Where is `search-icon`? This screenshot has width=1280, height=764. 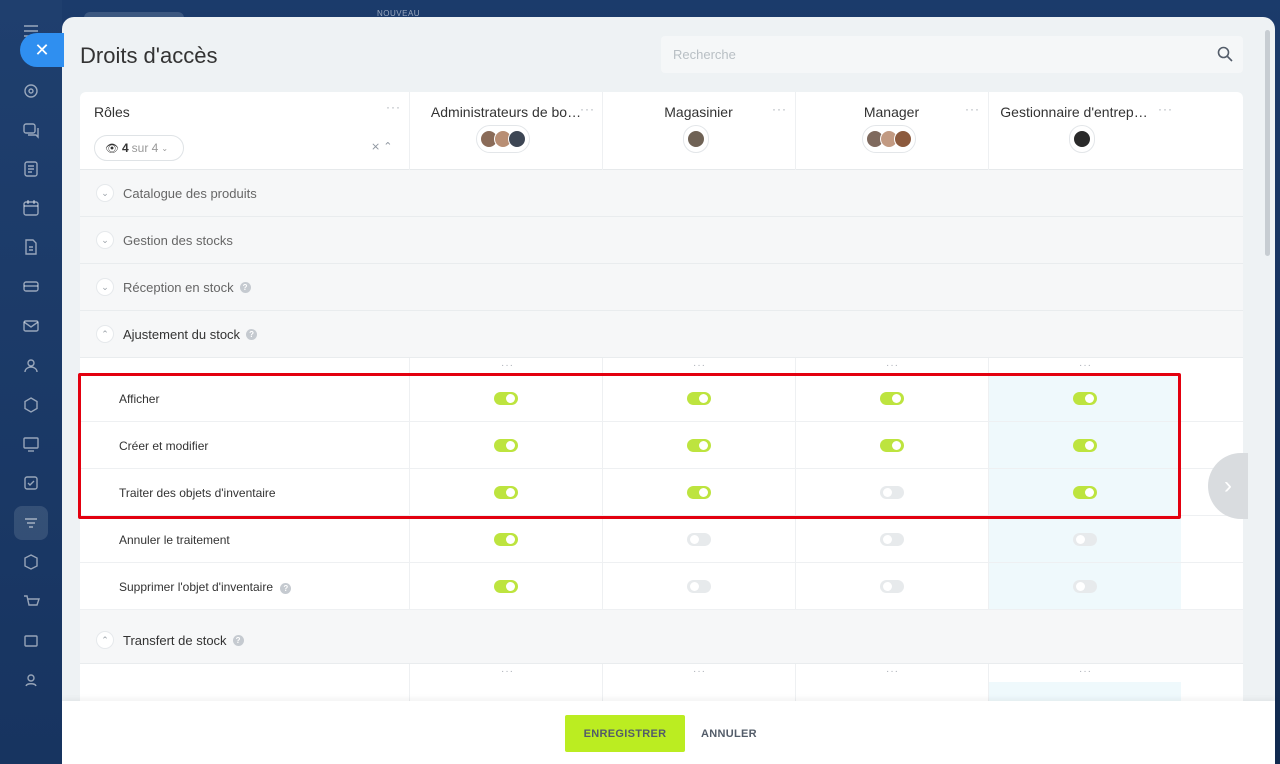
search-icon is located at coordinates (1225, 54).